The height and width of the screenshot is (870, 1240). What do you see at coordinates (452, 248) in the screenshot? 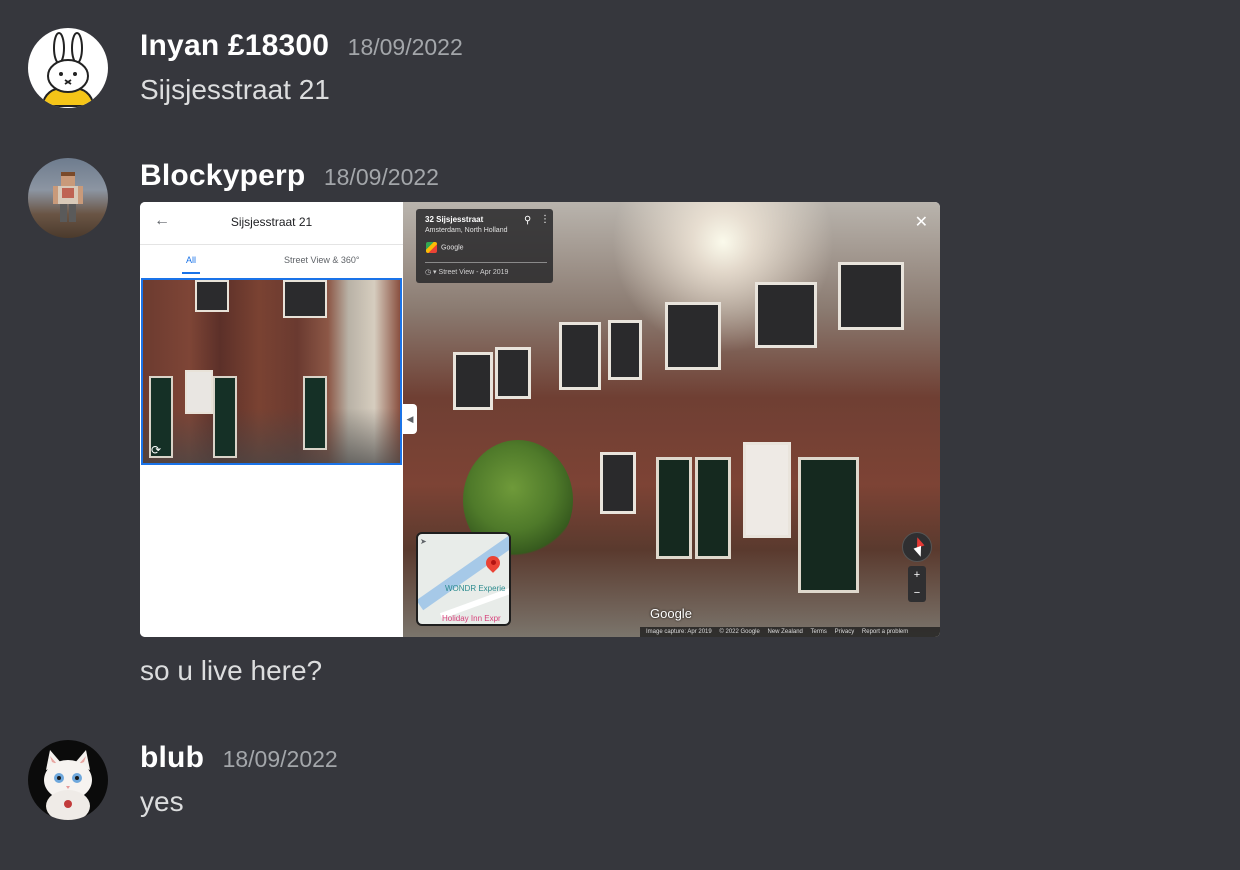
I see `info-card-source-label: Google` at bounding box center [452, 248].